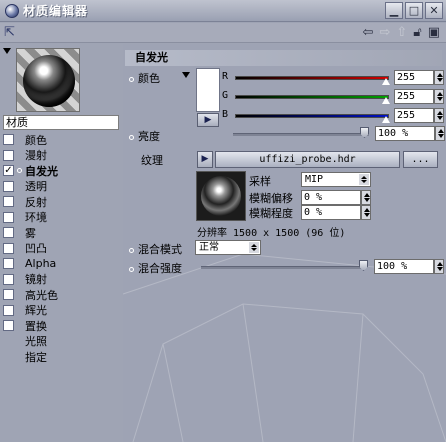 This screenshot has width=446, height=442. I want to click on brightness-slider-track, so click(301, 134).